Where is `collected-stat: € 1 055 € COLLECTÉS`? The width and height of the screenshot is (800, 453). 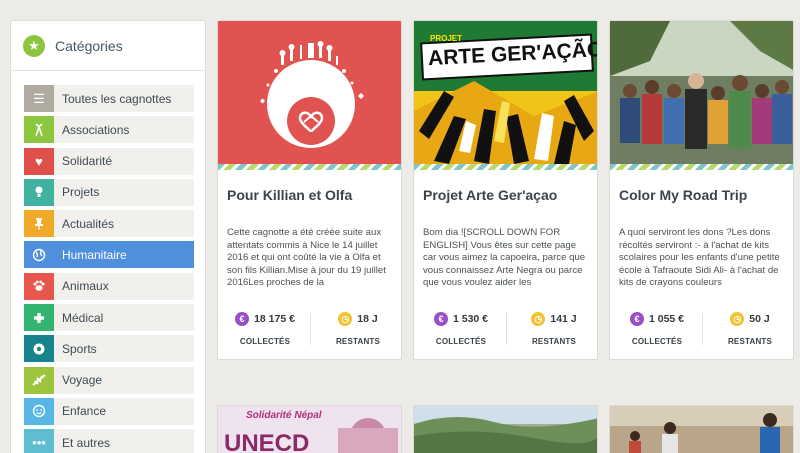
collected-stat: € 1 055 € COLLECTÉS is located at coordinates (657, 328).